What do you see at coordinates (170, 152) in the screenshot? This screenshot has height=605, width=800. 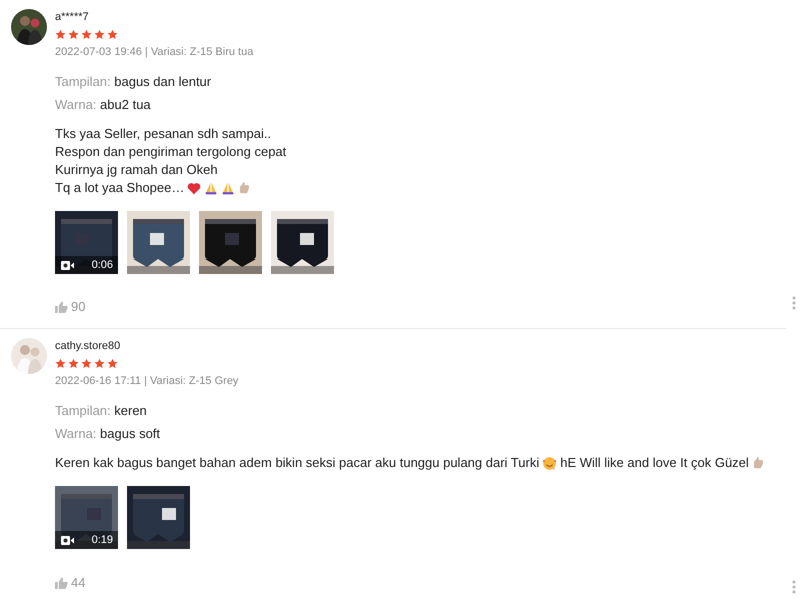 I see `comment-text: Respon dan pengiriman tergolong cepat` at bounding box center [170, 152].